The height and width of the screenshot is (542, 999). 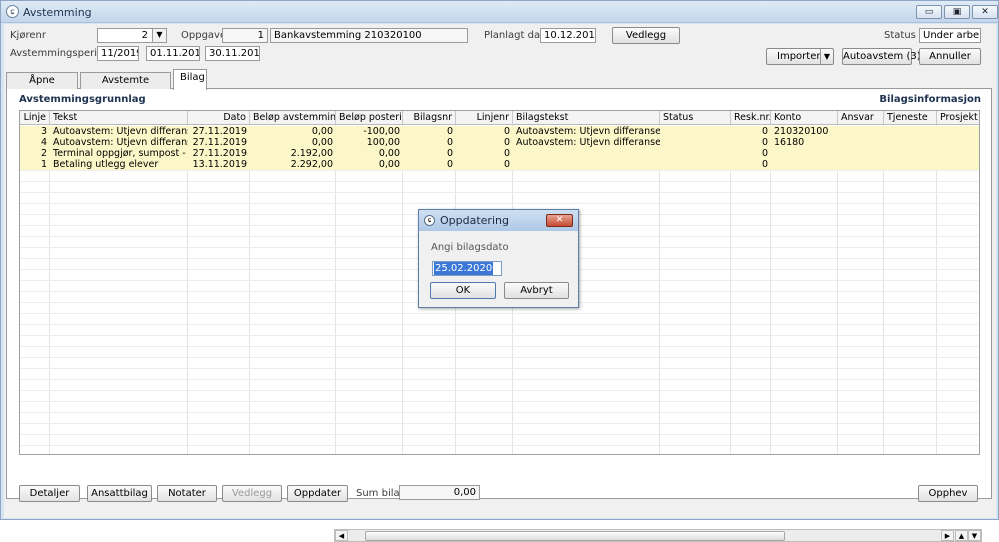 What do you see at coordinates (317, 493) in the screenshot?
I see `oppdater-button: Oppdater` at bounding box center [317, 493].